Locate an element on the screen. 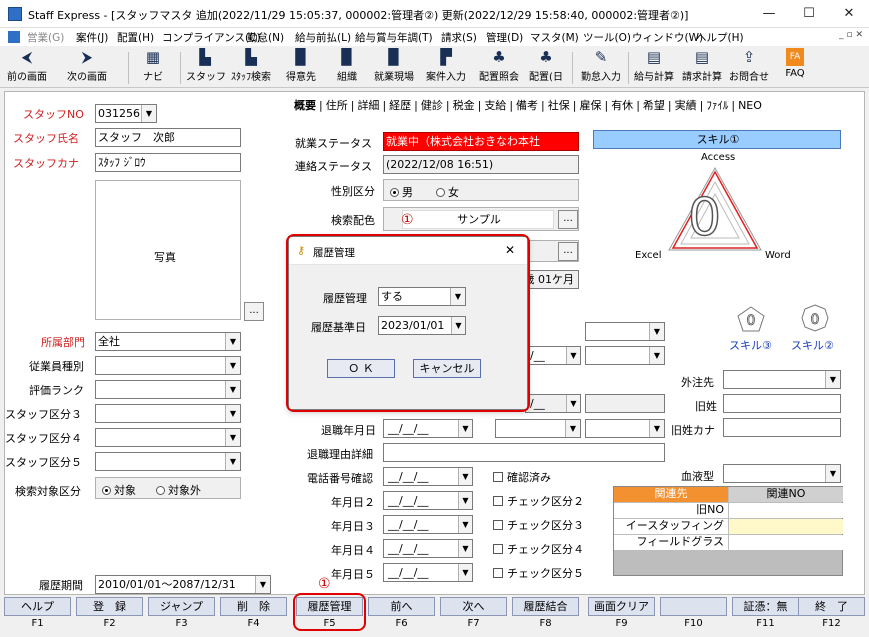 The image size is (869, 637). confirmed-checkbox: 確認済み is located at coordinates (522, 477).